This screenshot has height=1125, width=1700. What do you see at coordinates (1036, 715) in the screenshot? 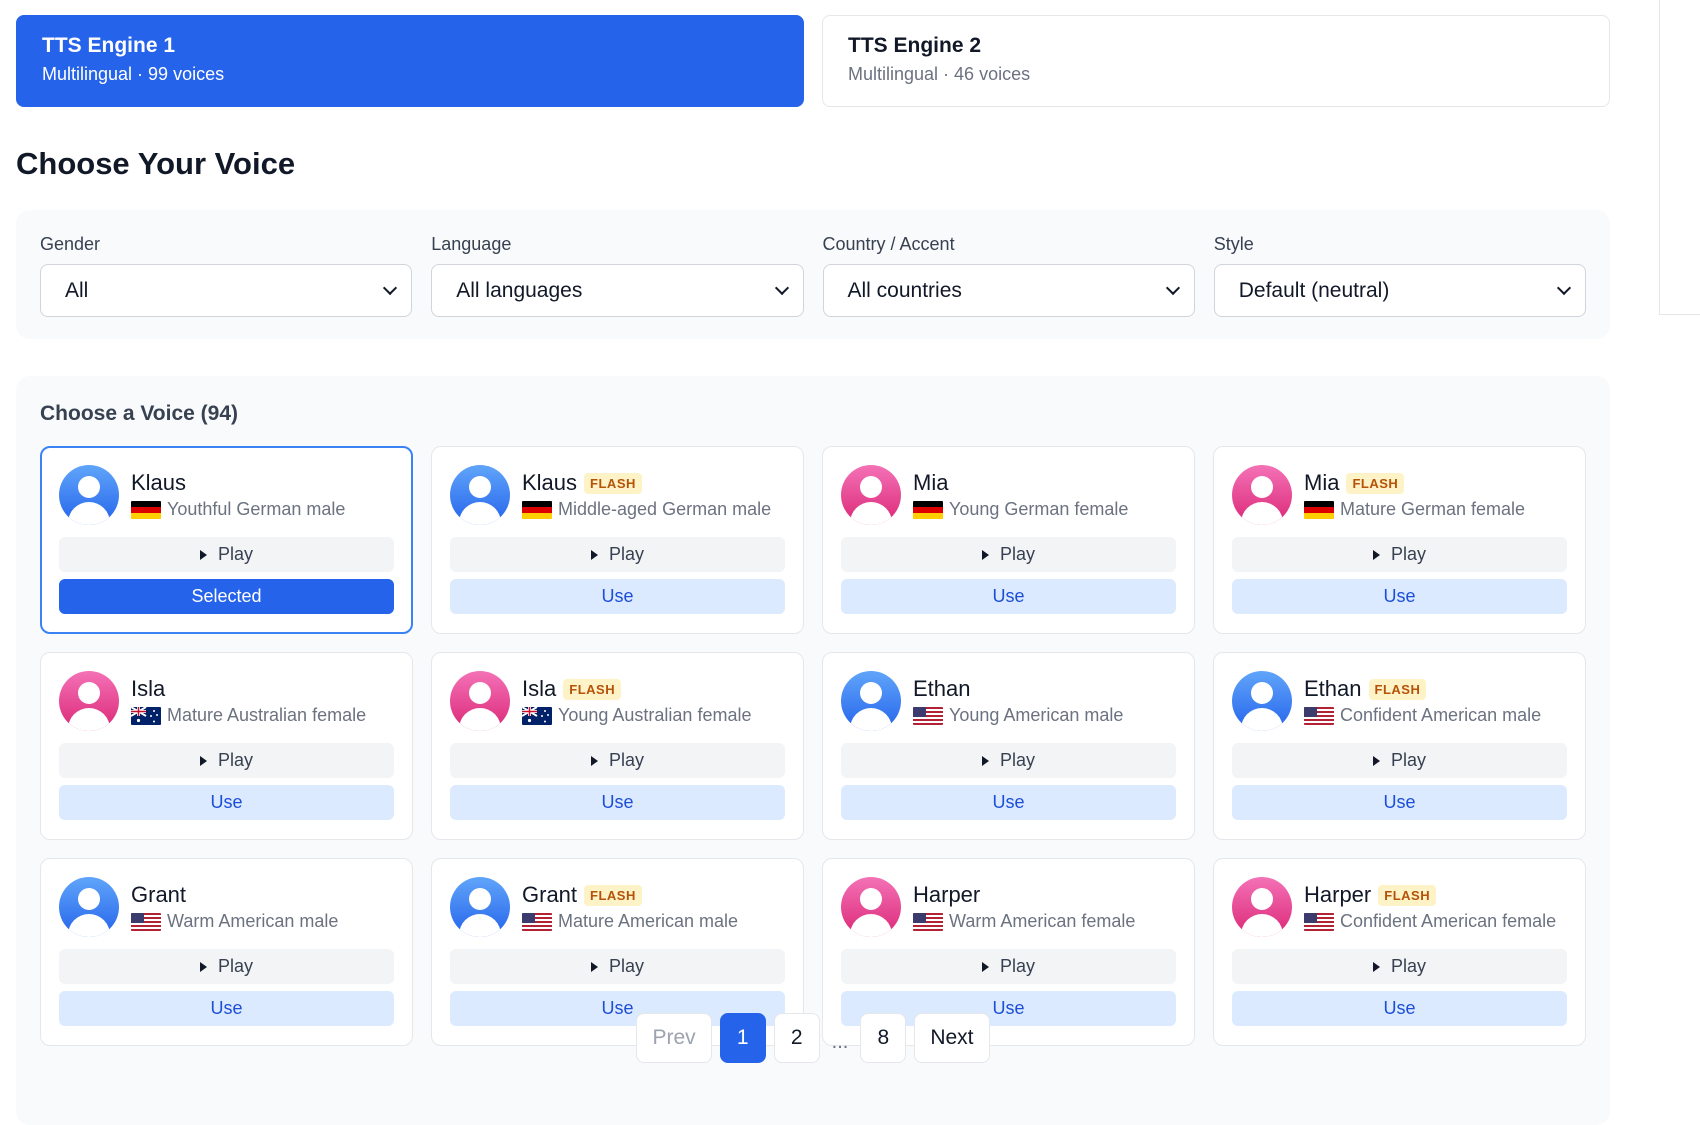
I see `voice-description: Young American male` at bounding box center [1036, 715].